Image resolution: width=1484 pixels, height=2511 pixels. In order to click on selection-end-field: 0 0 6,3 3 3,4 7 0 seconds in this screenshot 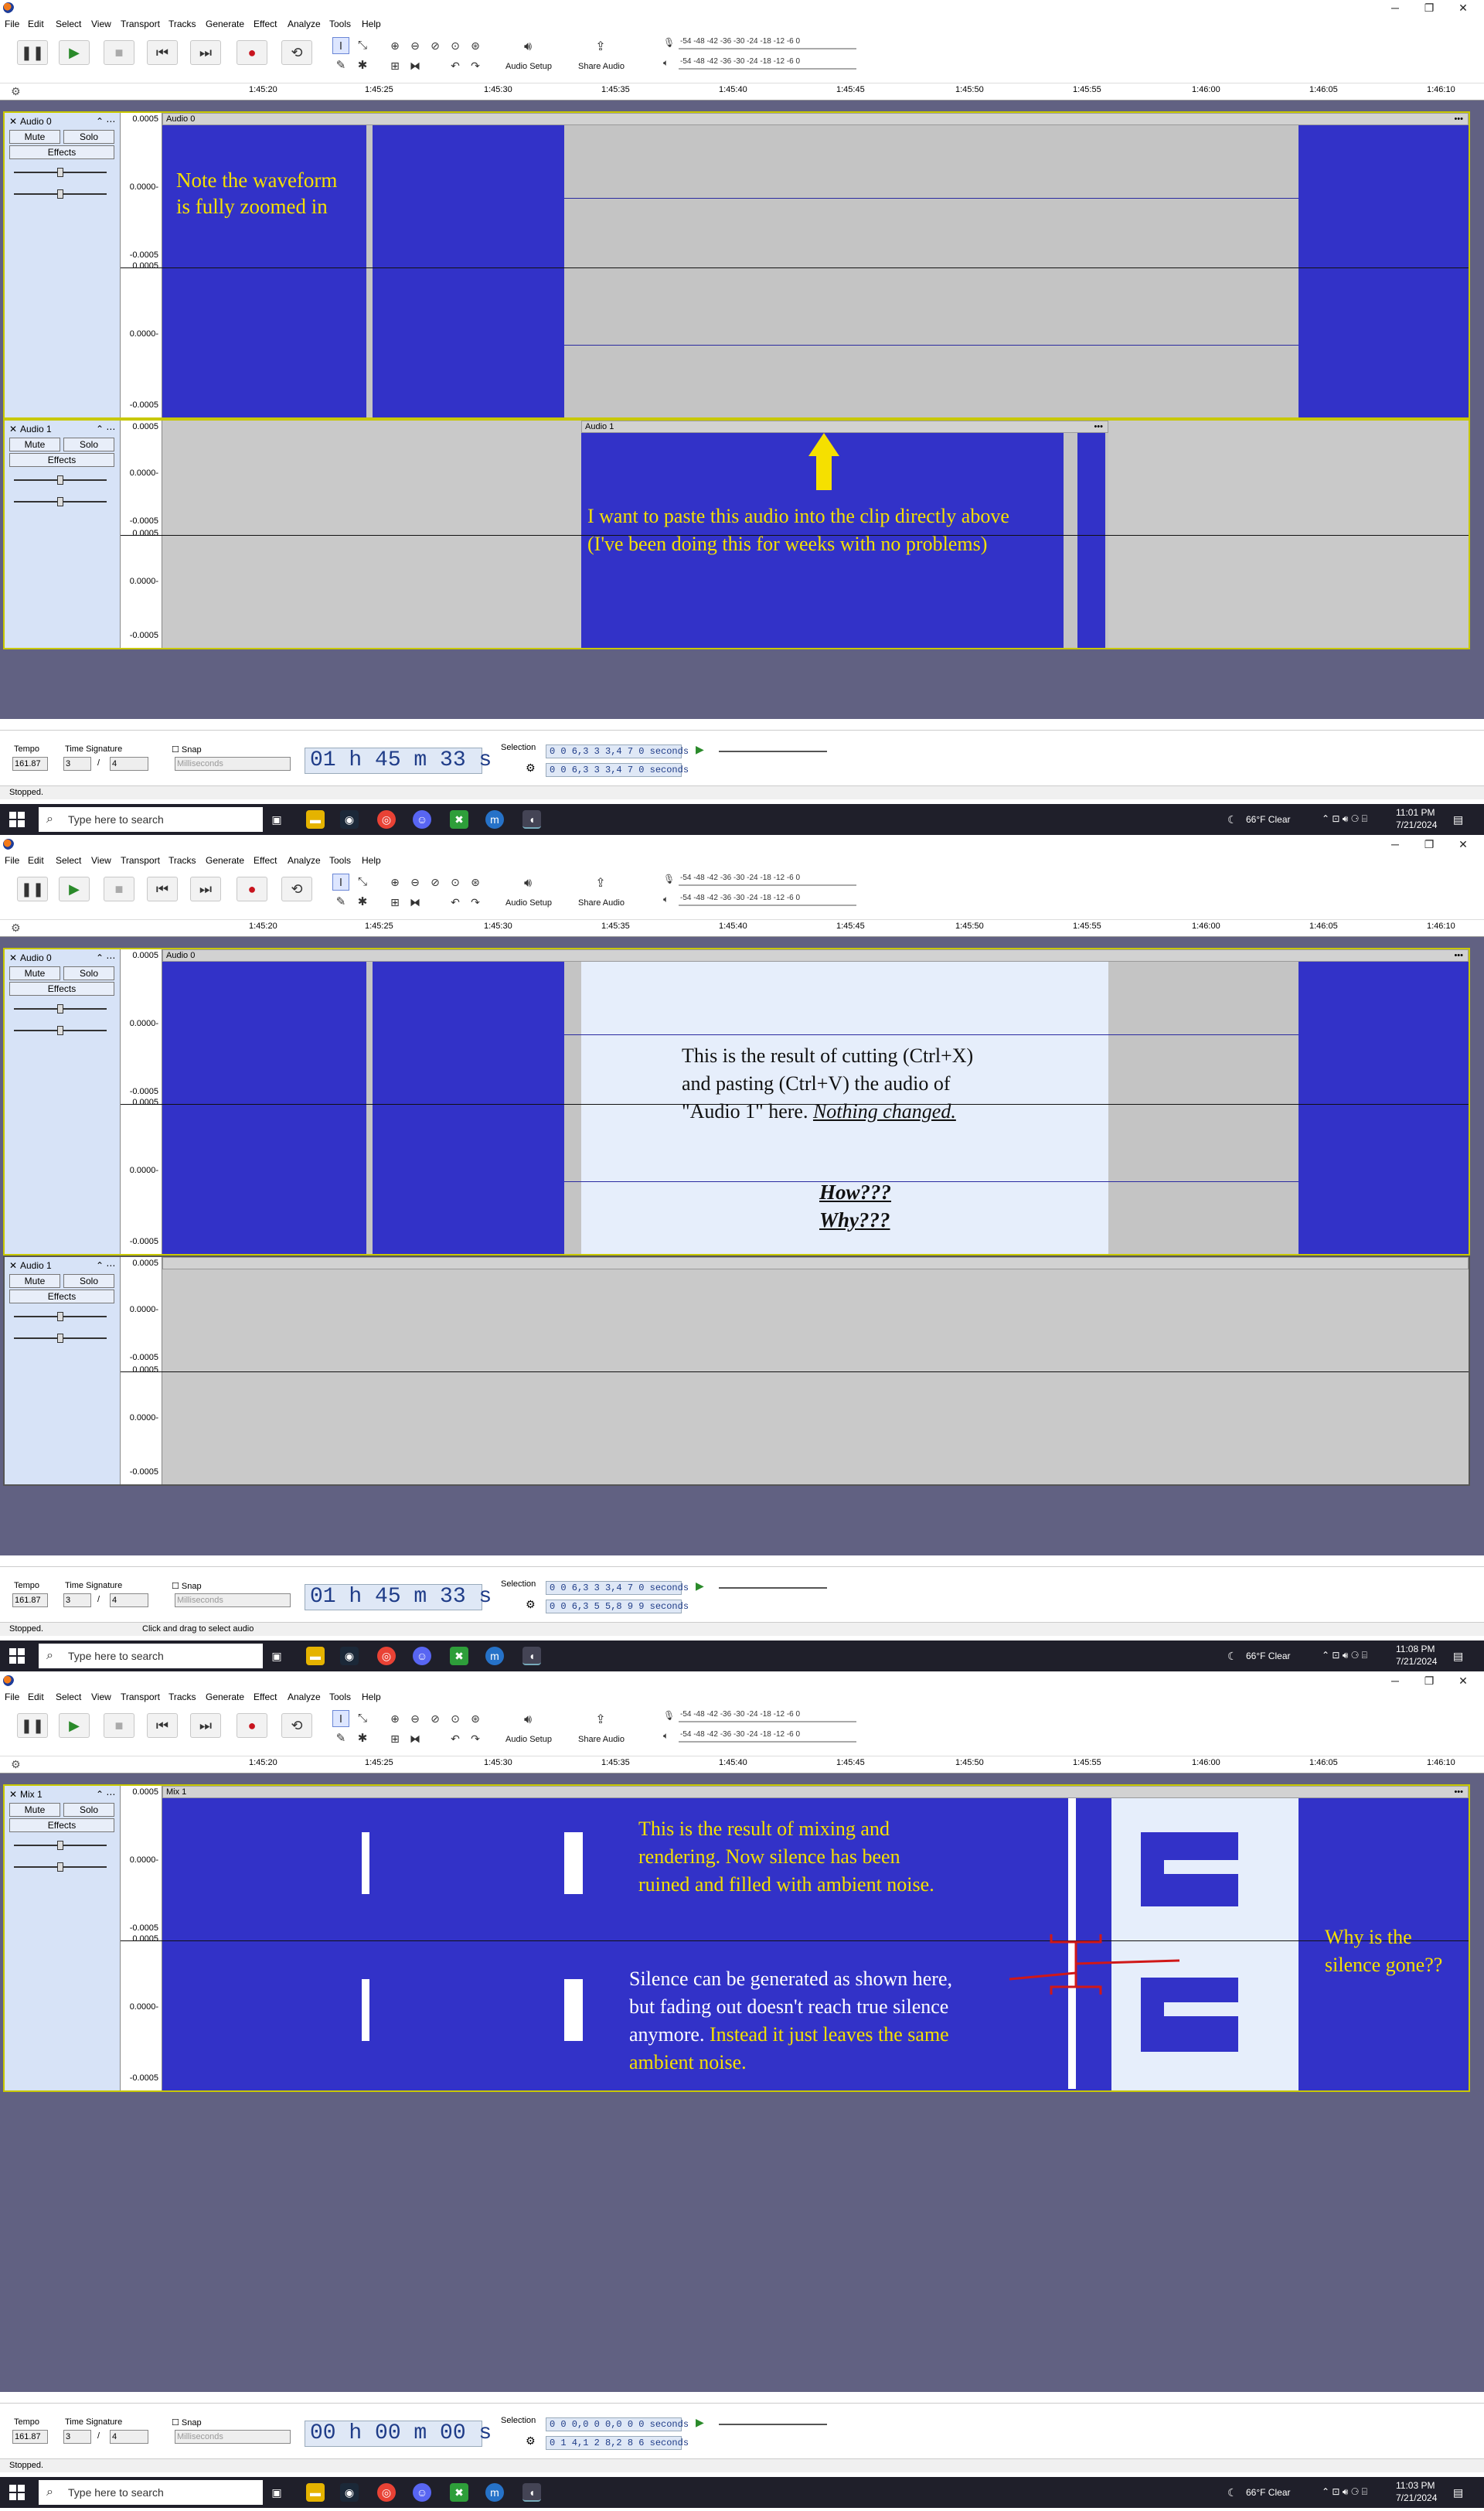, I will do `click(617, 770)`.